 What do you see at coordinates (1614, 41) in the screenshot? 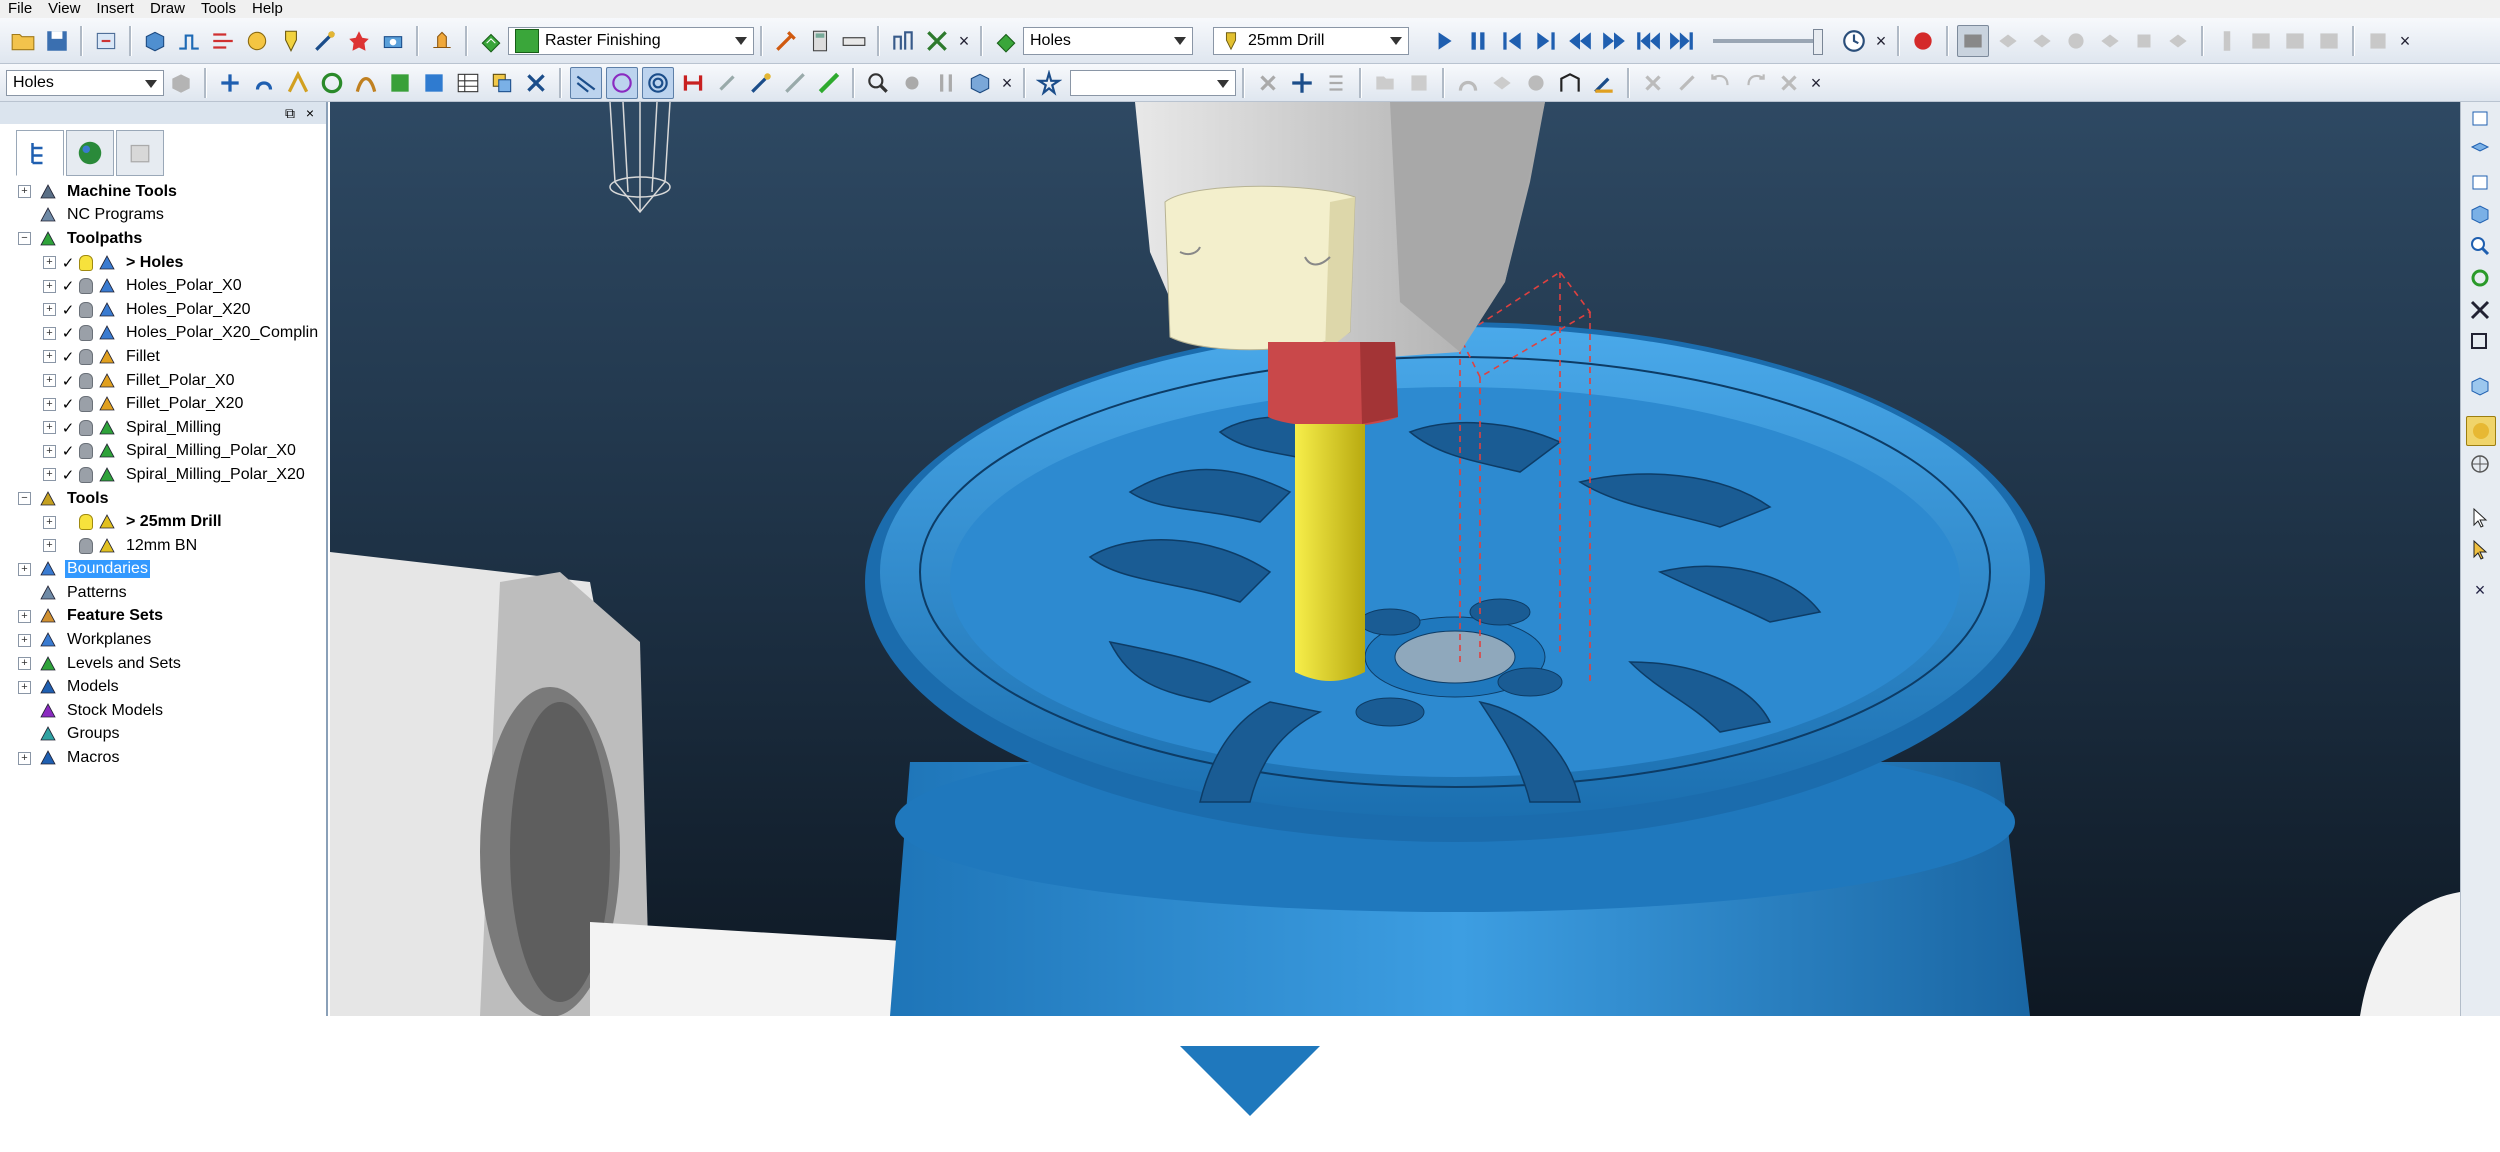
I see `fast-forward-icon` at bounding box center [1614, 41].